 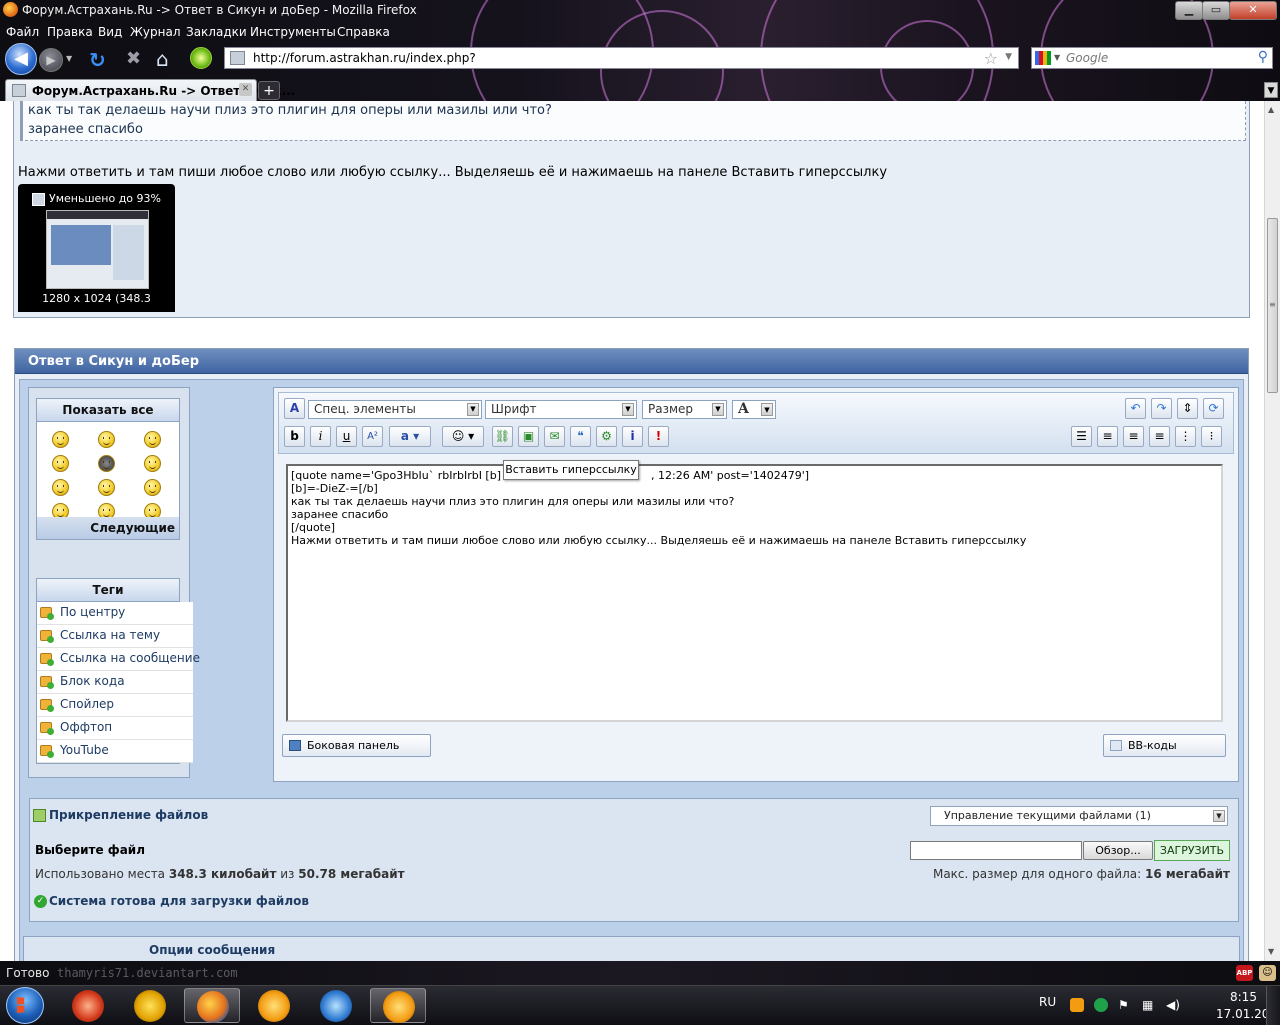 What do you see at coordinates (1081, 436) in the screenshot?
I see `indent-icon: ☰` at bounding box center [1081, 436].